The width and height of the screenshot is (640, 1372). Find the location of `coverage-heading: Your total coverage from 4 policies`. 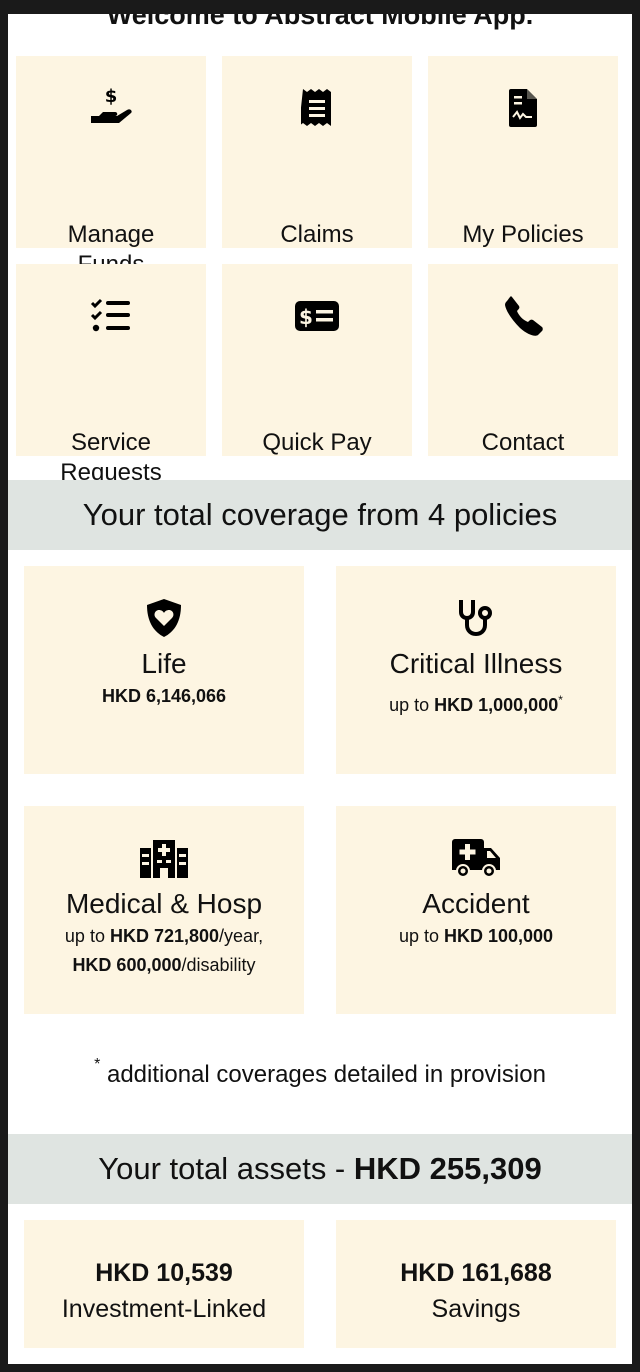

coverage-heading: Your total coverage from 4 policies is located at coordinates (320, 515).